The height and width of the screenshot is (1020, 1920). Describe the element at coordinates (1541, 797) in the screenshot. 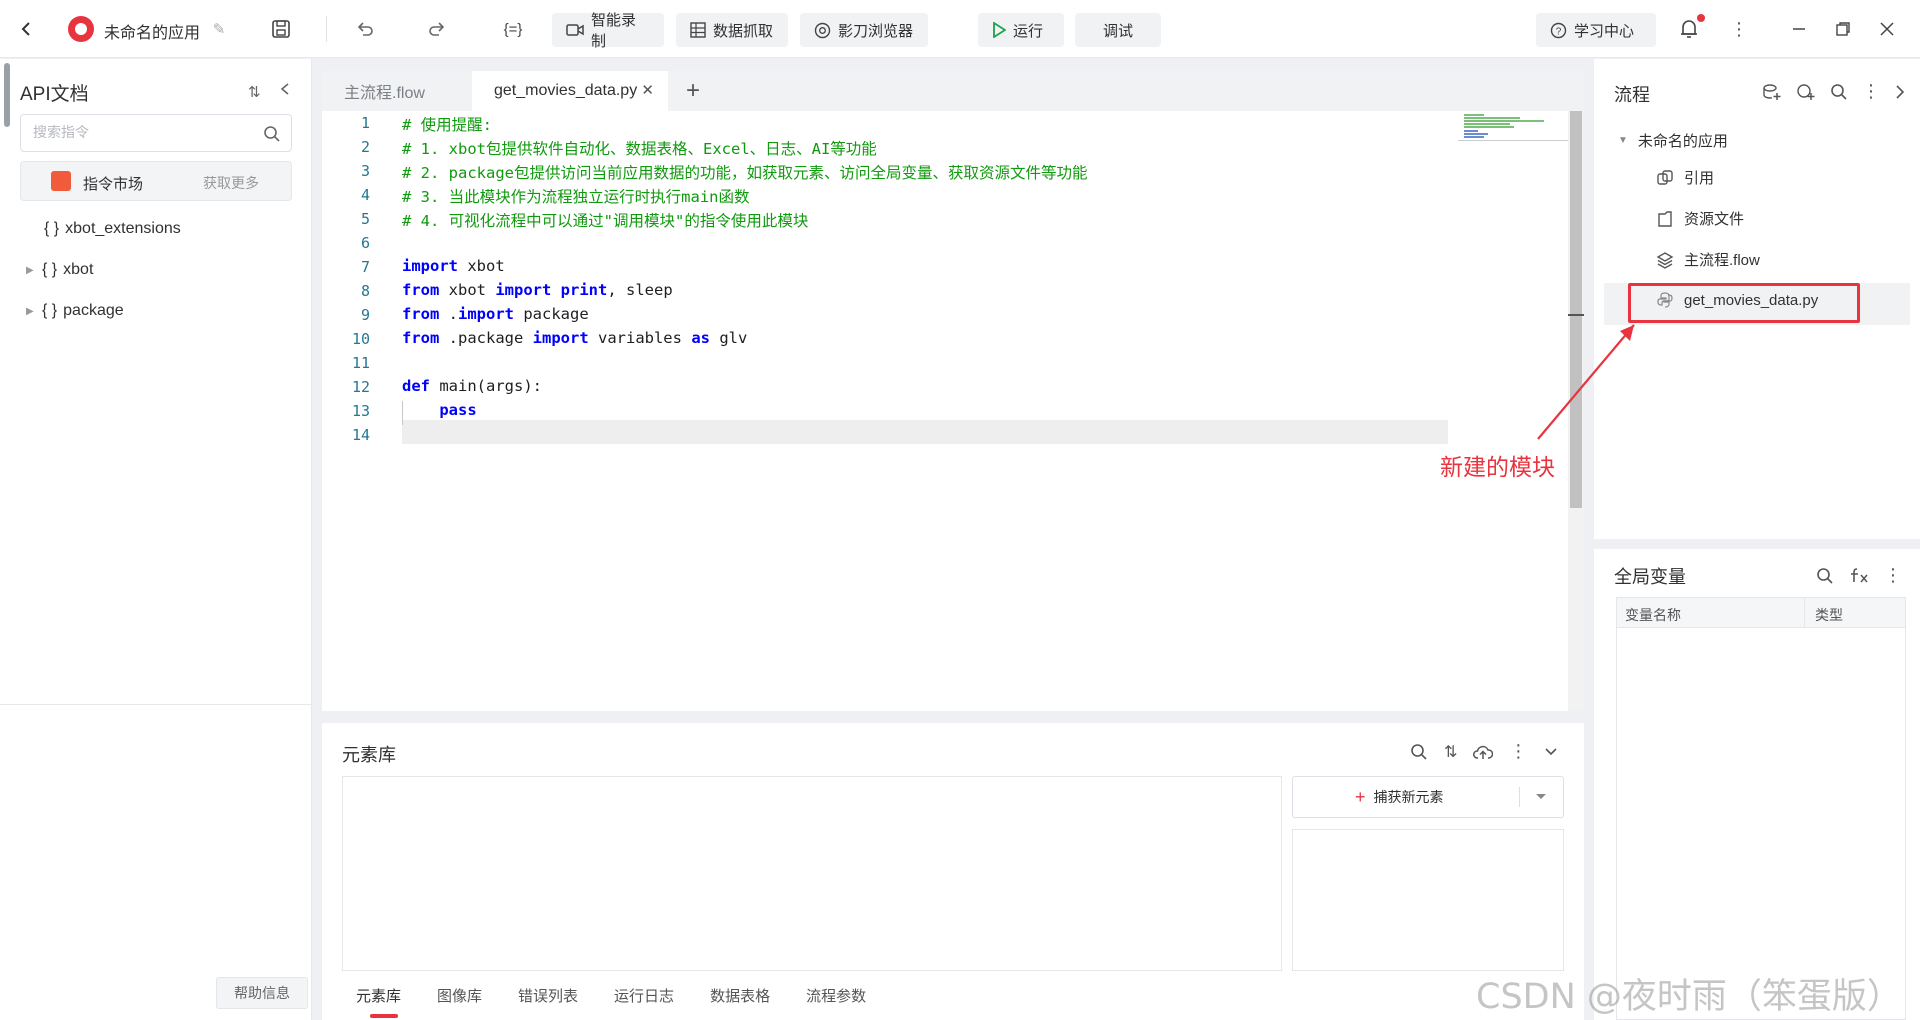

I see `dropdown-caret-icon` at that location.